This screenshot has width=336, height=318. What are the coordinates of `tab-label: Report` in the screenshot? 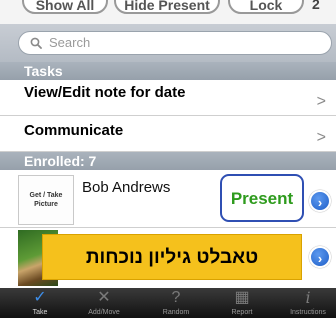 It's located at (242, 312).